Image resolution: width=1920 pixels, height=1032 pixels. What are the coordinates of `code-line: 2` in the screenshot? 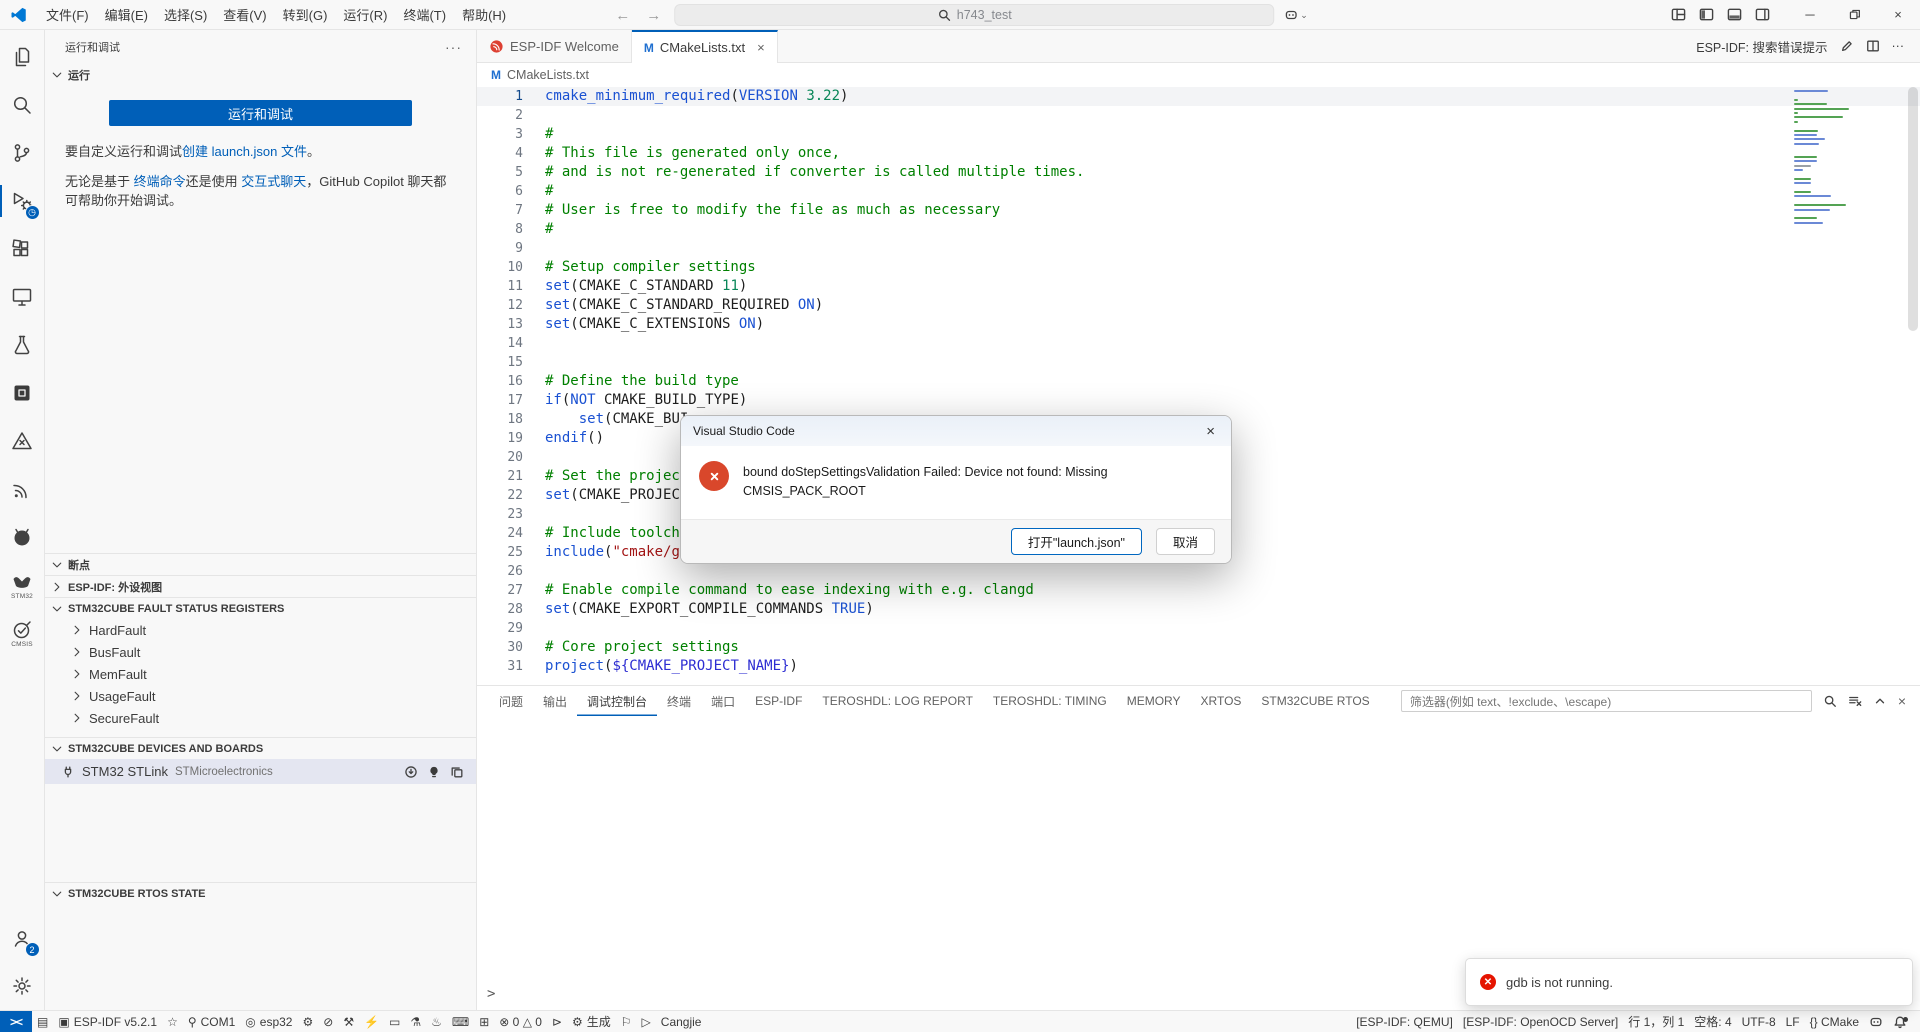 It's located at (1198, 115).